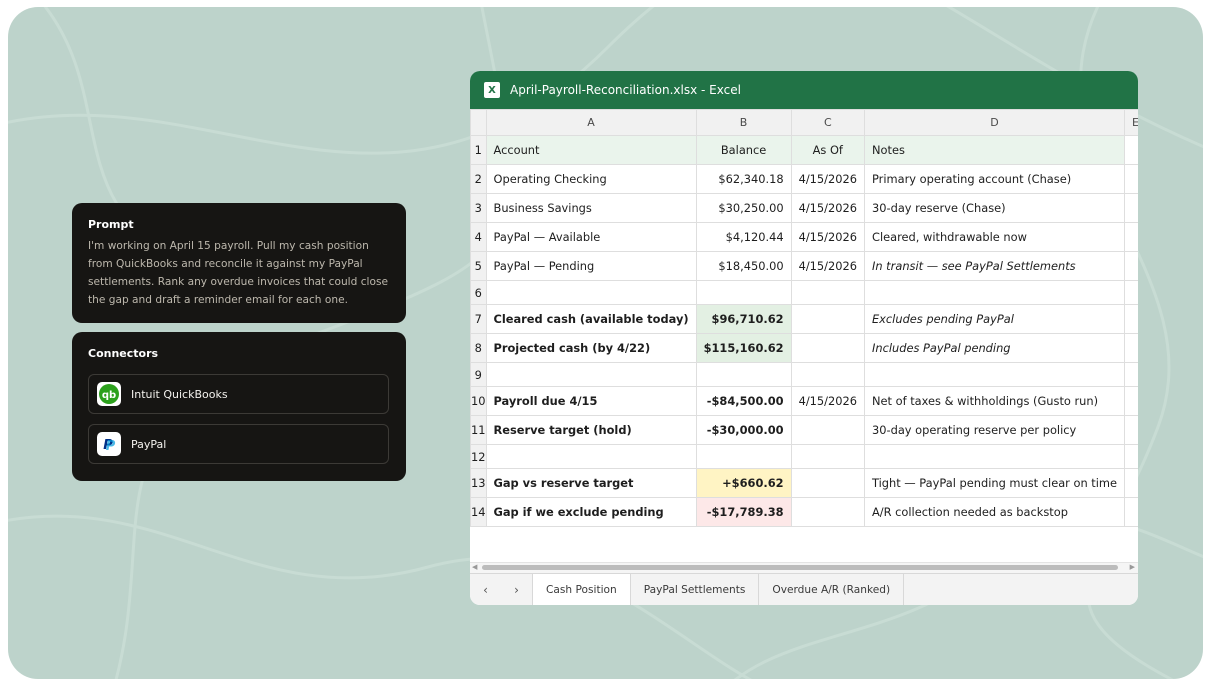 This screenshot has width=1212, height=683. Describe the element at coordinates (591, 266) in the screenshot. I see `cell-a5: PayPal — Pending` at that location.